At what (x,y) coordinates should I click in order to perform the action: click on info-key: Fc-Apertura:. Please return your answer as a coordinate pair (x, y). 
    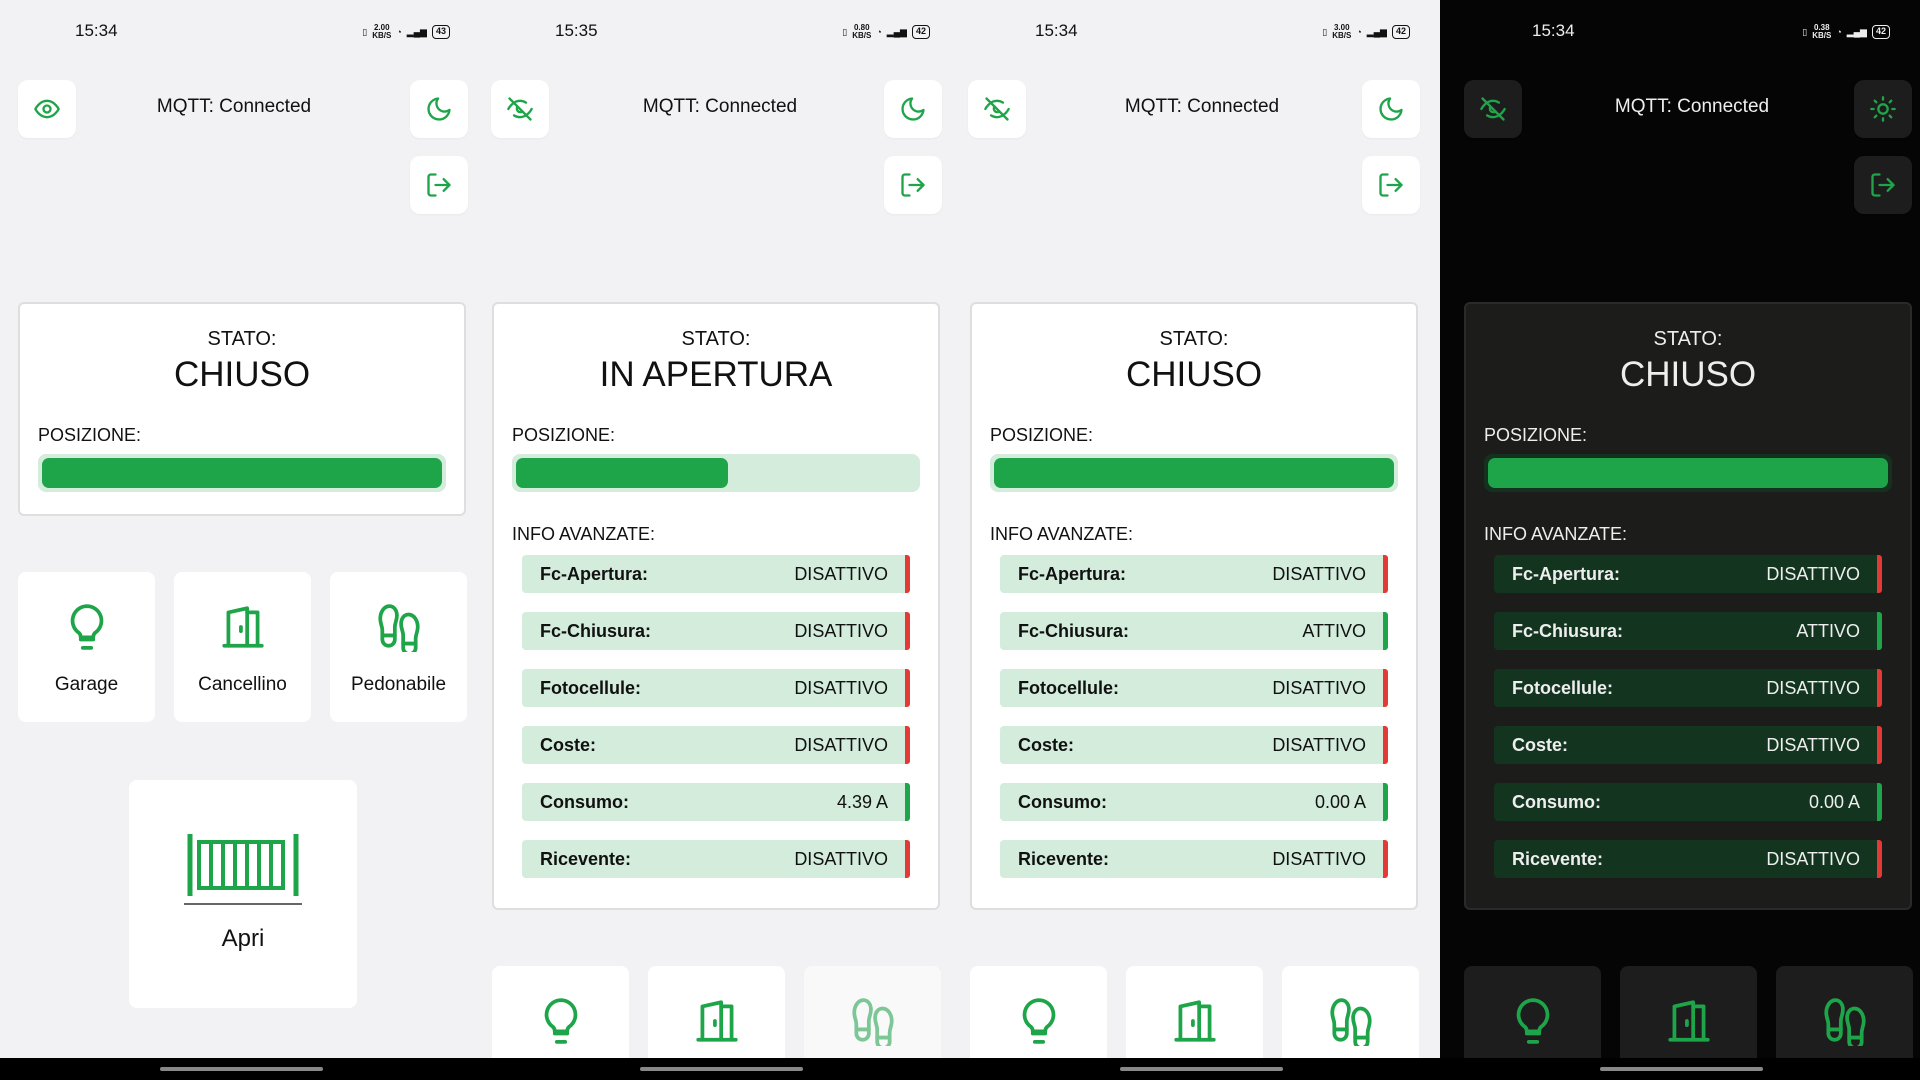
    Looking at the image, I should click on (594, 573).